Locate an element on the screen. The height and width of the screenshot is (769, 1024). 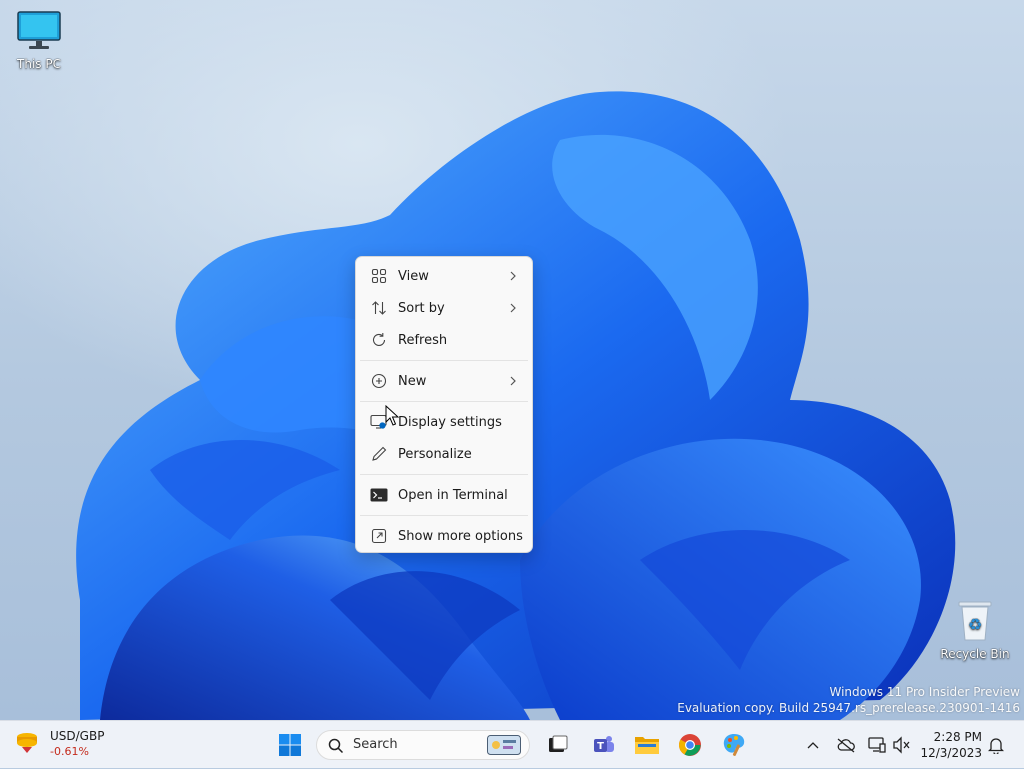
volume-tray-button is located at coordinates (902, 745).